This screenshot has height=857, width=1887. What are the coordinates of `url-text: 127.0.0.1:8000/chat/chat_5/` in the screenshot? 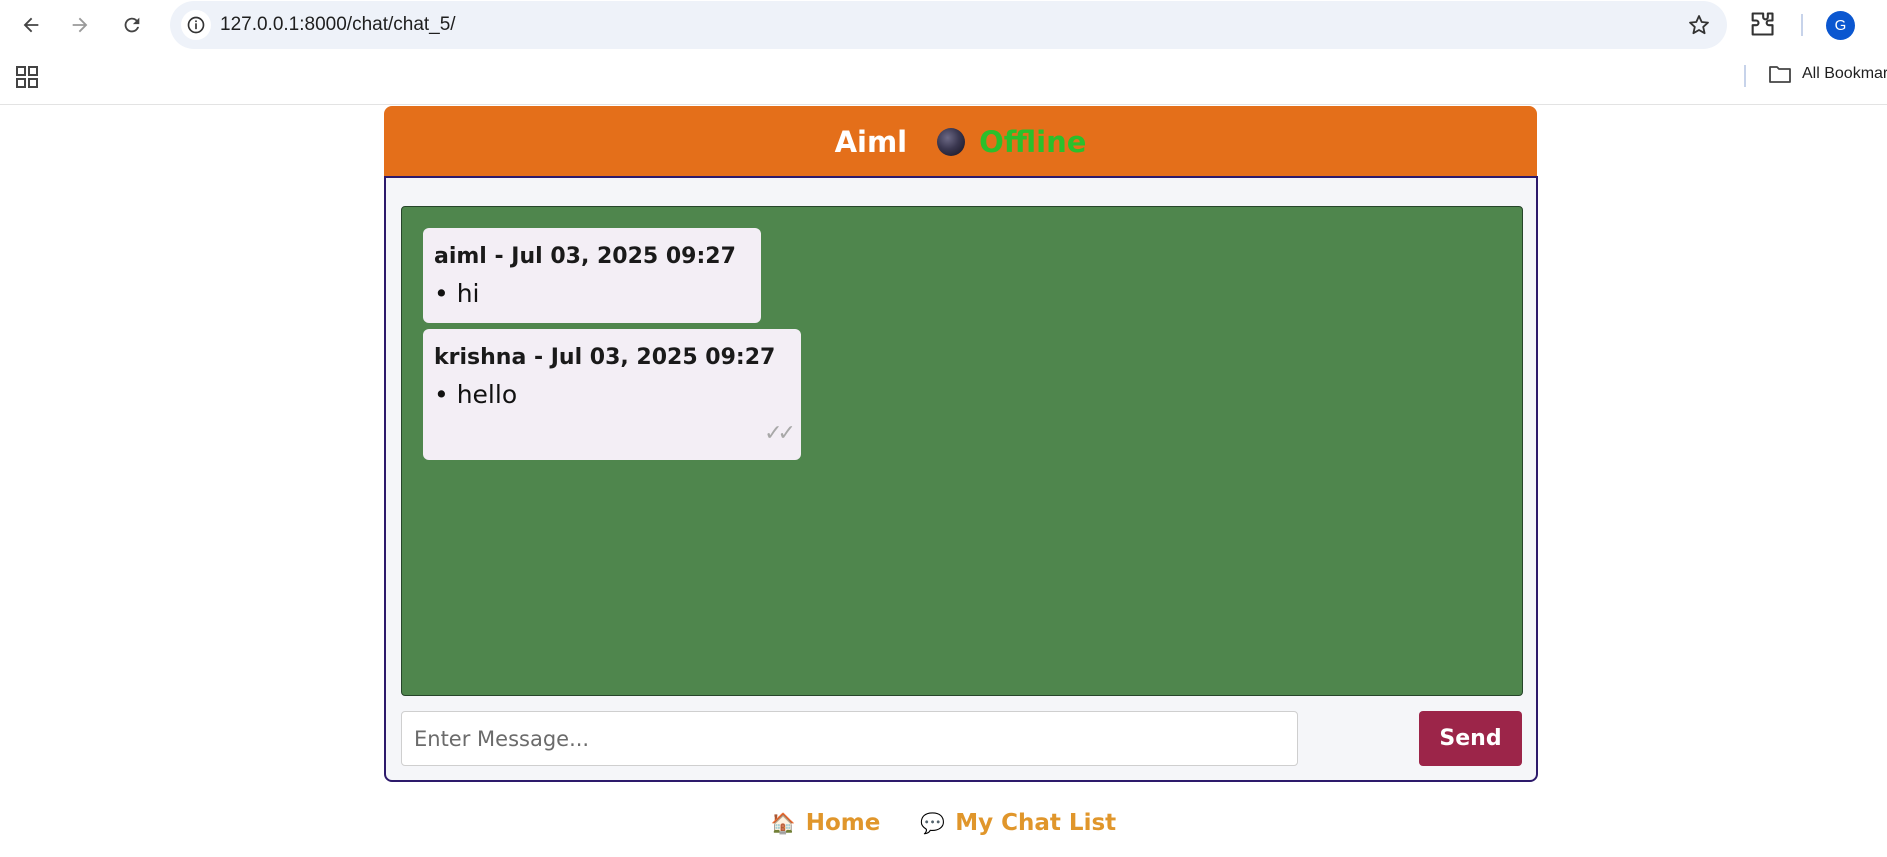 It's located at (338, 25).